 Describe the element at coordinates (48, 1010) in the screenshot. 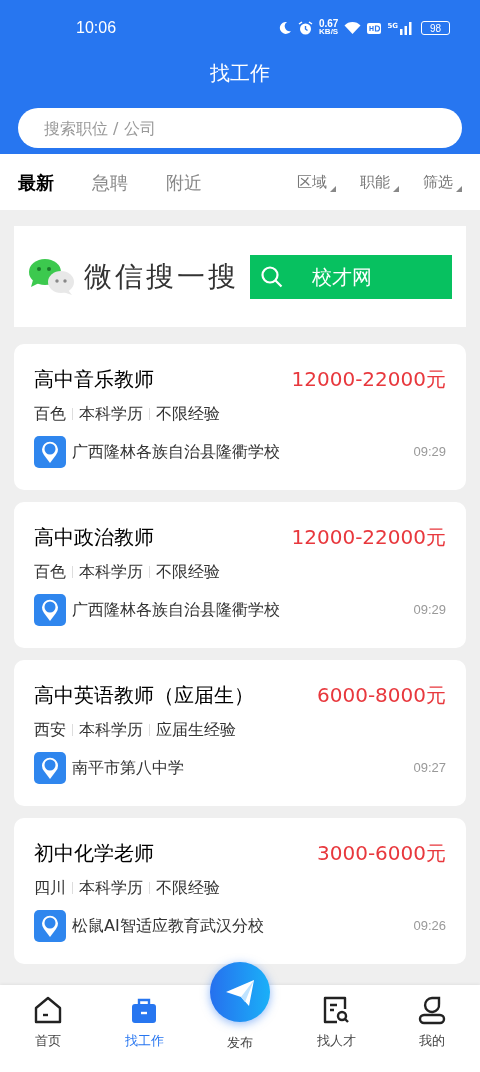

I see `home-icon` at that location.